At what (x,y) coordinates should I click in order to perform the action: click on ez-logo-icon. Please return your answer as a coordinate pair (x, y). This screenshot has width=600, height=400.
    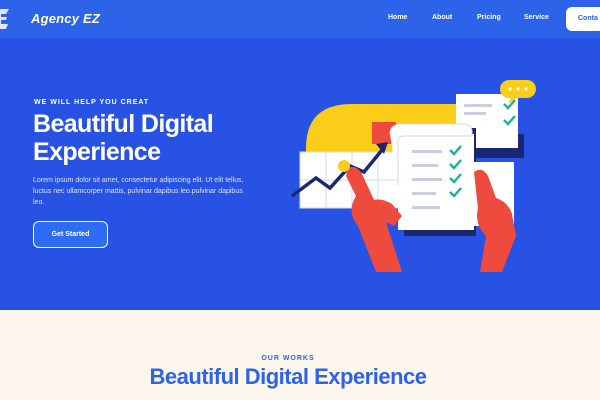
    Looking at the image, I should click on (6, 19).